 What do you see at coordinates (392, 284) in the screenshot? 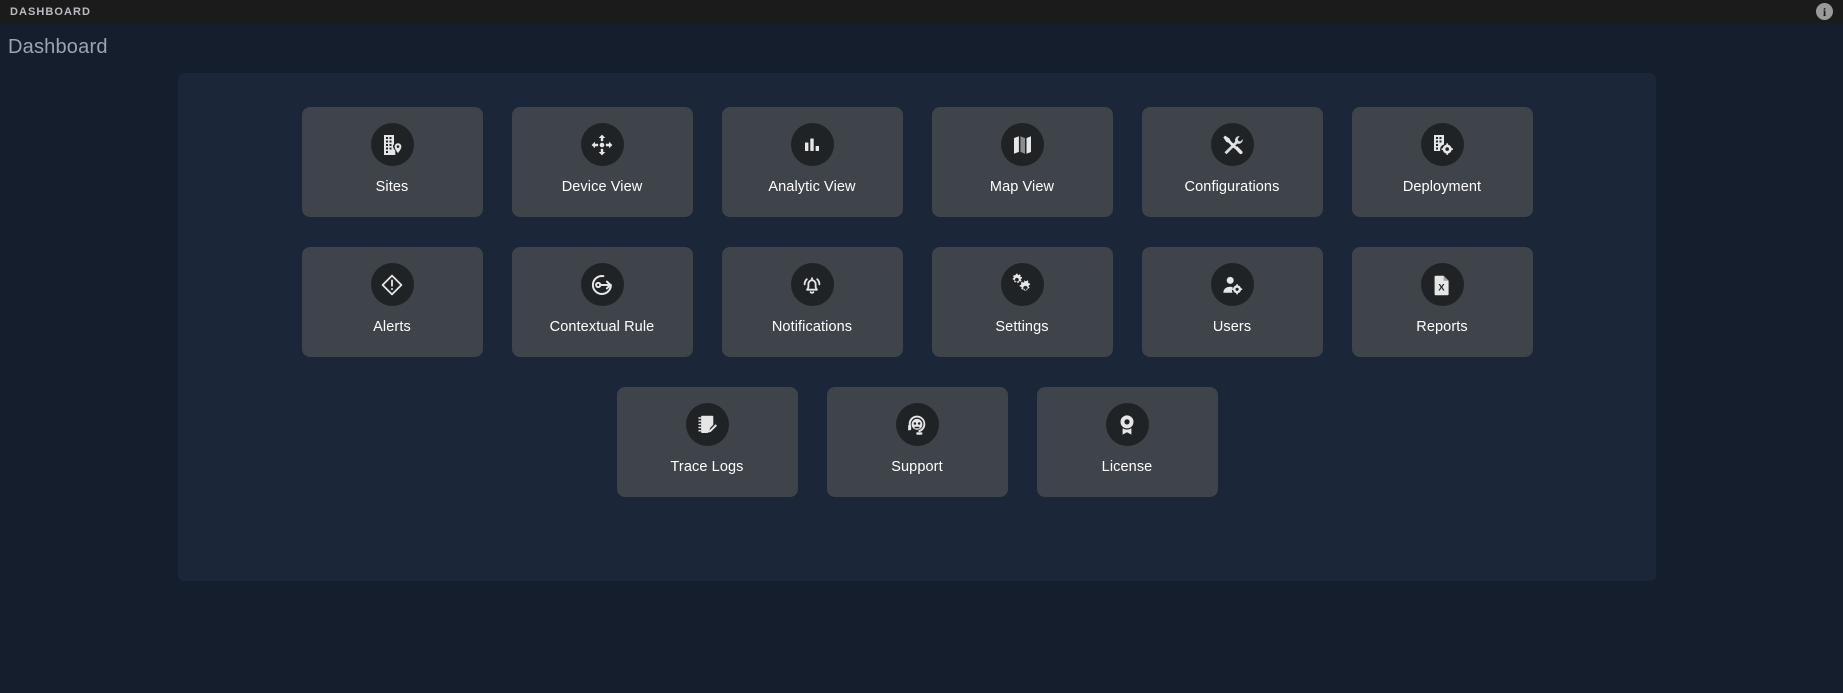
I see `diamond-exclamation-icon` at bounding box center [392, 284].